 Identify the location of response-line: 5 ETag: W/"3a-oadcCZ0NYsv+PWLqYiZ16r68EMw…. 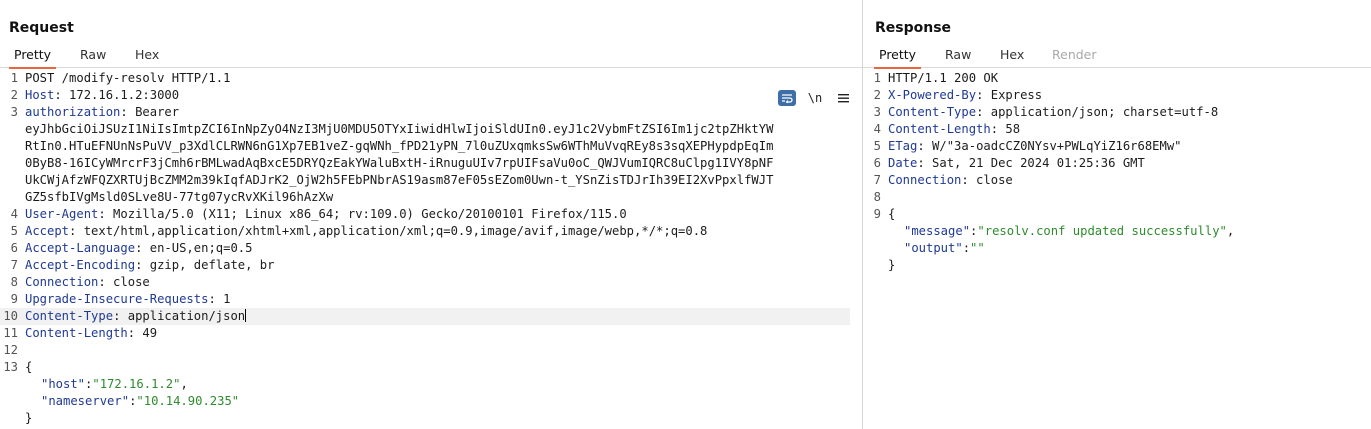
(1027, 146).